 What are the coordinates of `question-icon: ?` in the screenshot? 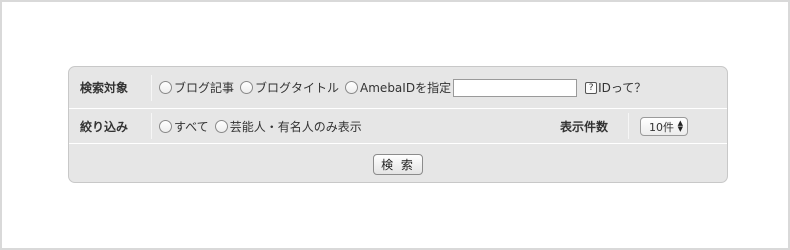 It's located at (591, 87).